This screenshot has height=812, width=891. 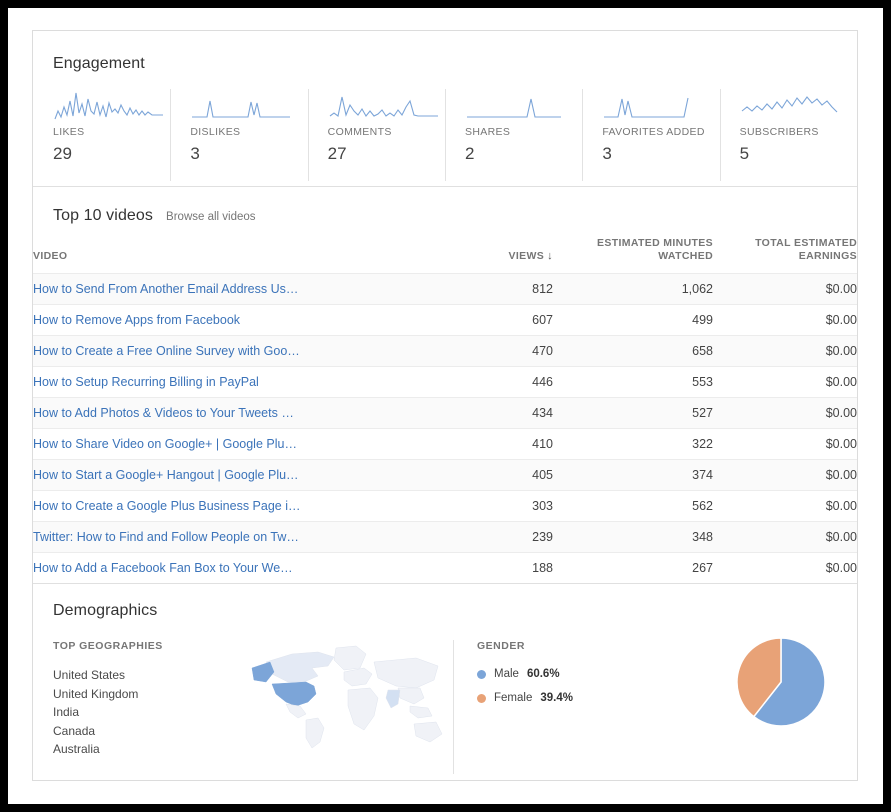 What do you see at coordinates (633, 475) in the screenshot?
I see `minutes-cell: 374` at bounding box center [633, 475].